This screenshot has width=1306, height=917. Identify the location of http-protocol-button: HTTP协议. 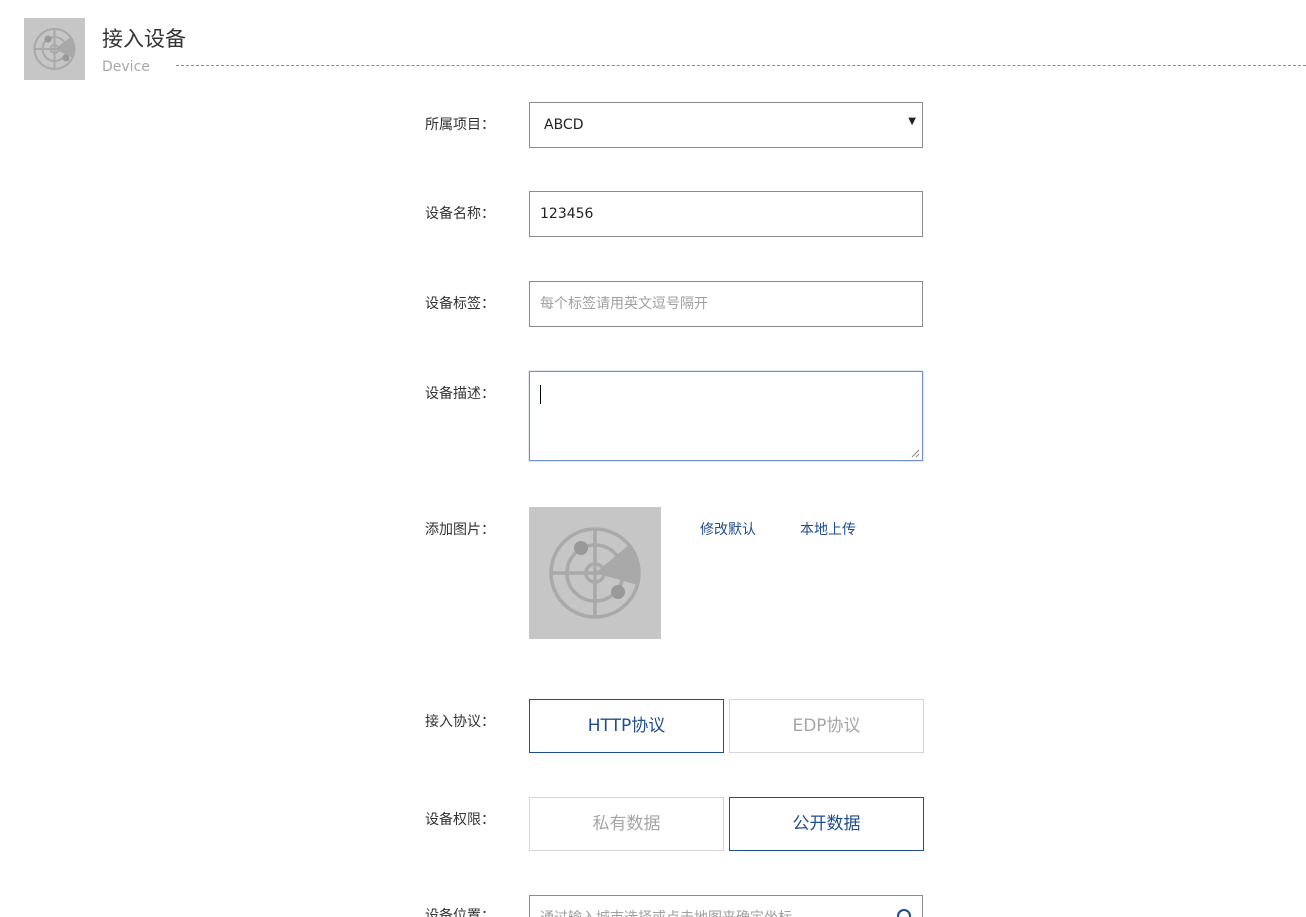
(626, 726).